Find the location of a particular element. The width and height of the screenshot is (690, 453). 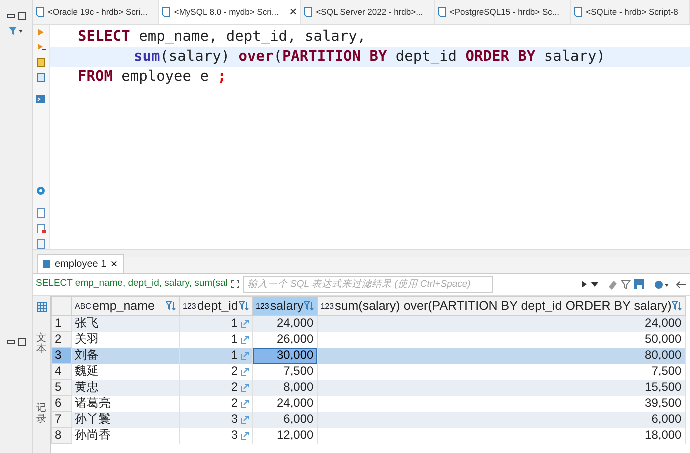

query-text: SELECT emp_name, dept_id, salary, sum(sal is located at coordinates (132, 284).